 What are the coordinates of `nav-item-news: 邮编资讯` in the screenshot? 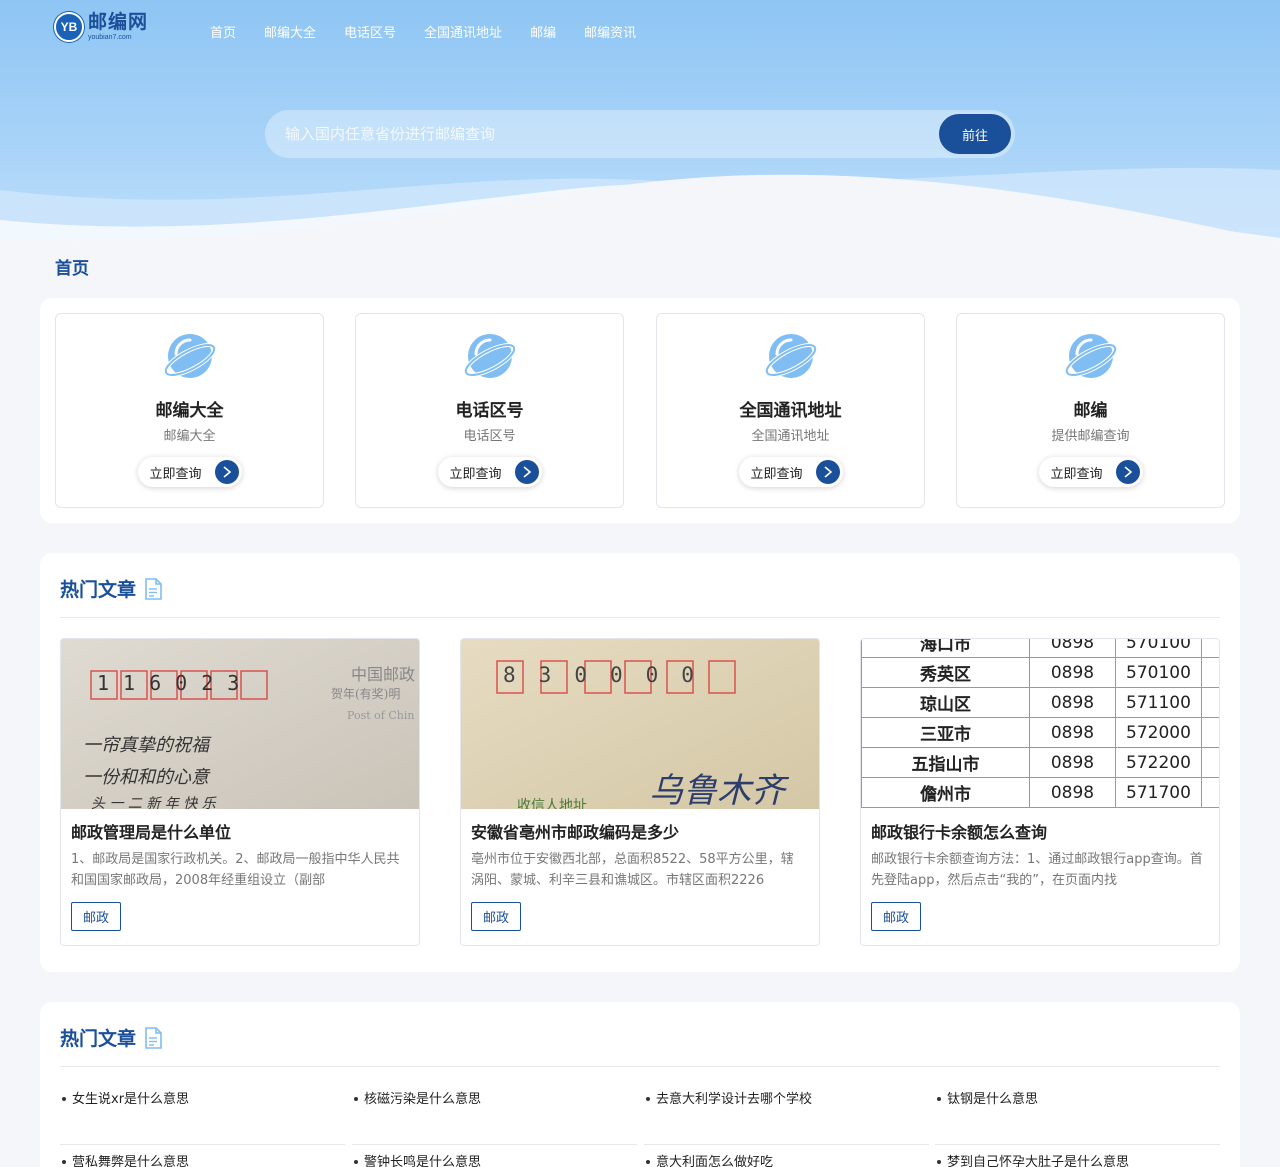 It's located at (610, 31).